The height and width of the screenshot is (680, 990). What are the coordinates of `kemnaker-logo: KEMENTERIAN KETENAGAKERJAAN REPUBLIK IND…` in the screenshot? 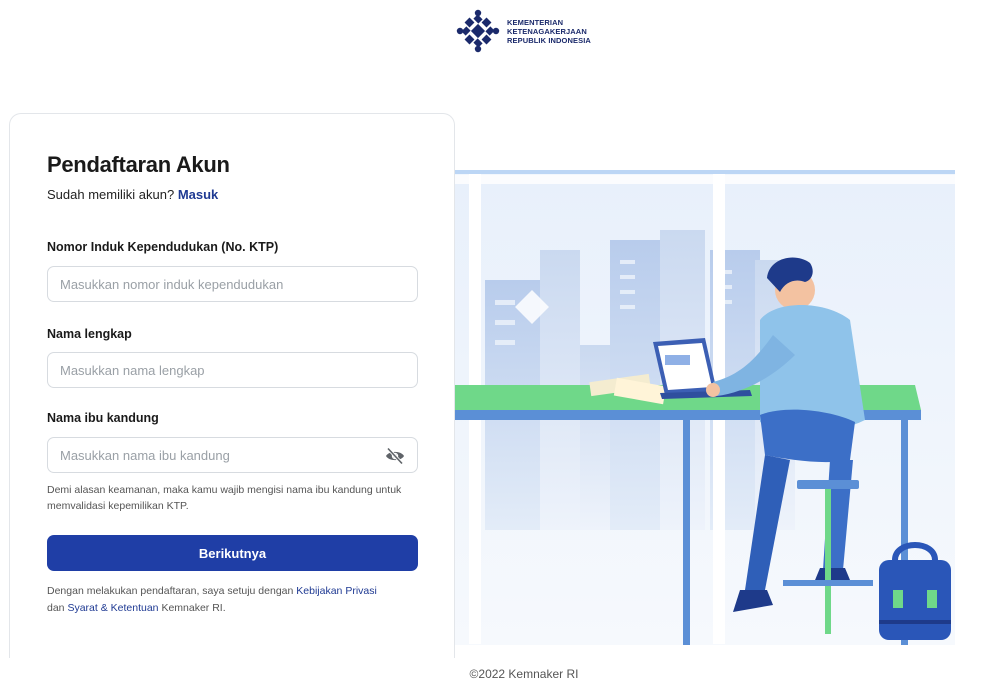 It's located at (523, 31).